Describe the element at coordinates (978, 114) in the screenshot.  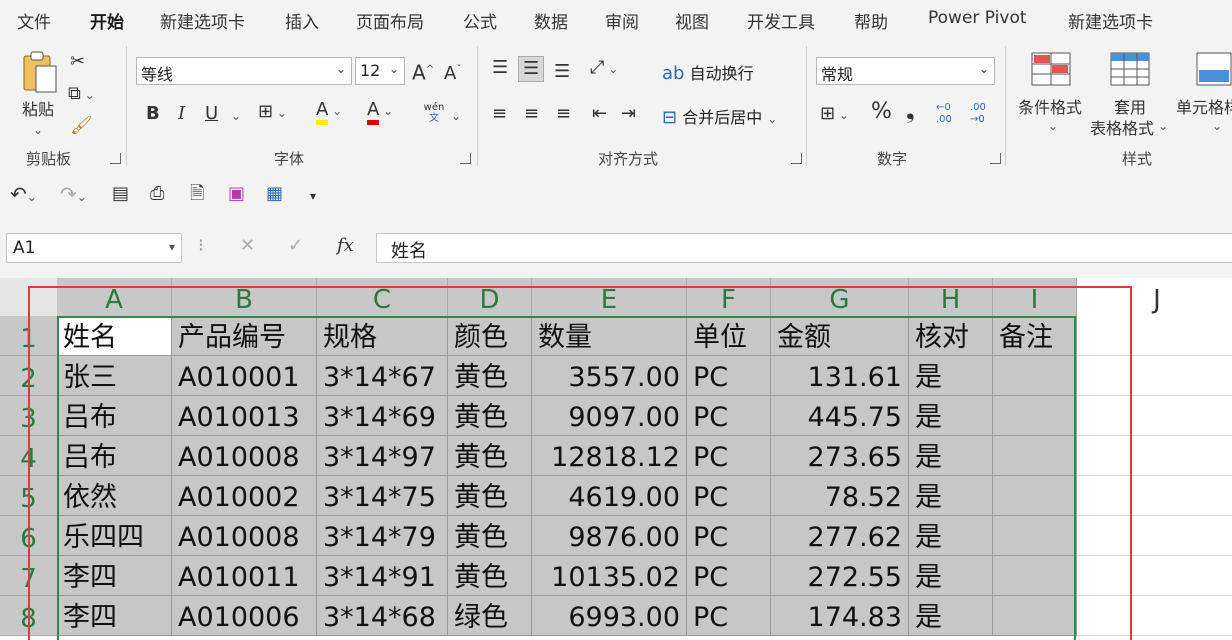
I see `decrease-decimal-button: .00 →0` at that location.